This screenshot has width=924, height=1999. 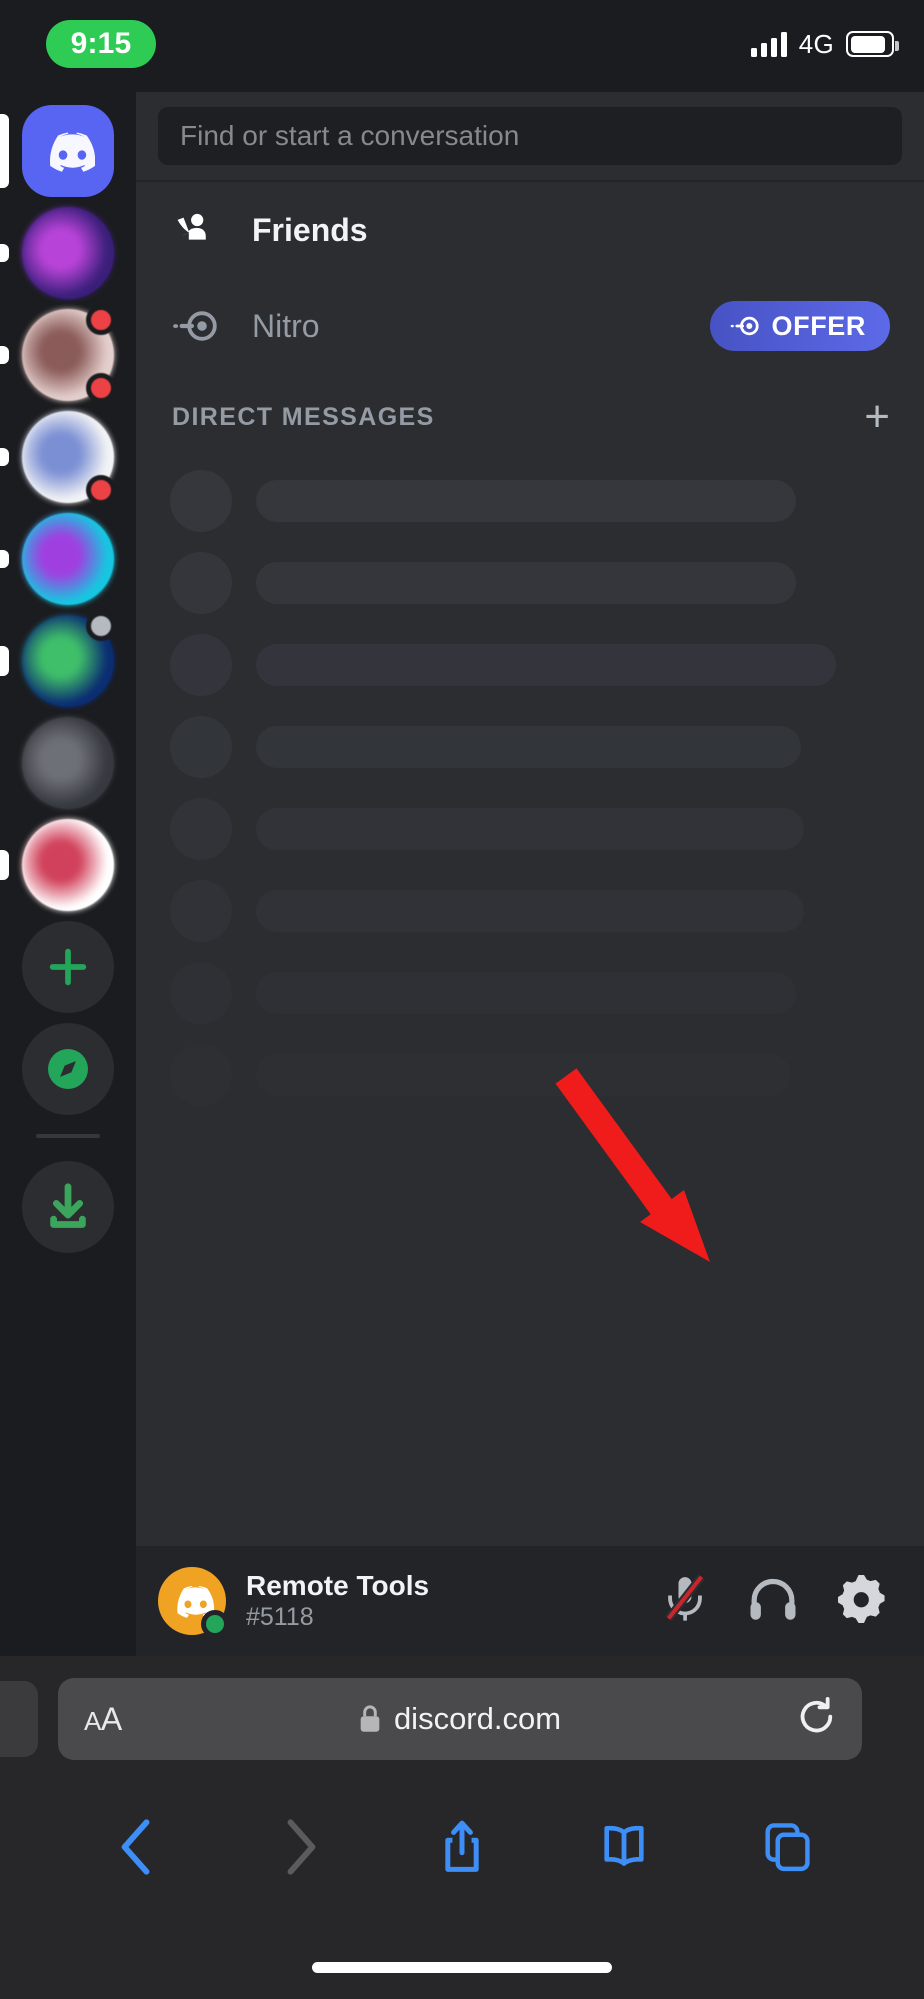 What do you see at coordinates (818, 325) in the screenshot?
I see `nitro-offer-label: OFFER` at bounding box center [818, 325].